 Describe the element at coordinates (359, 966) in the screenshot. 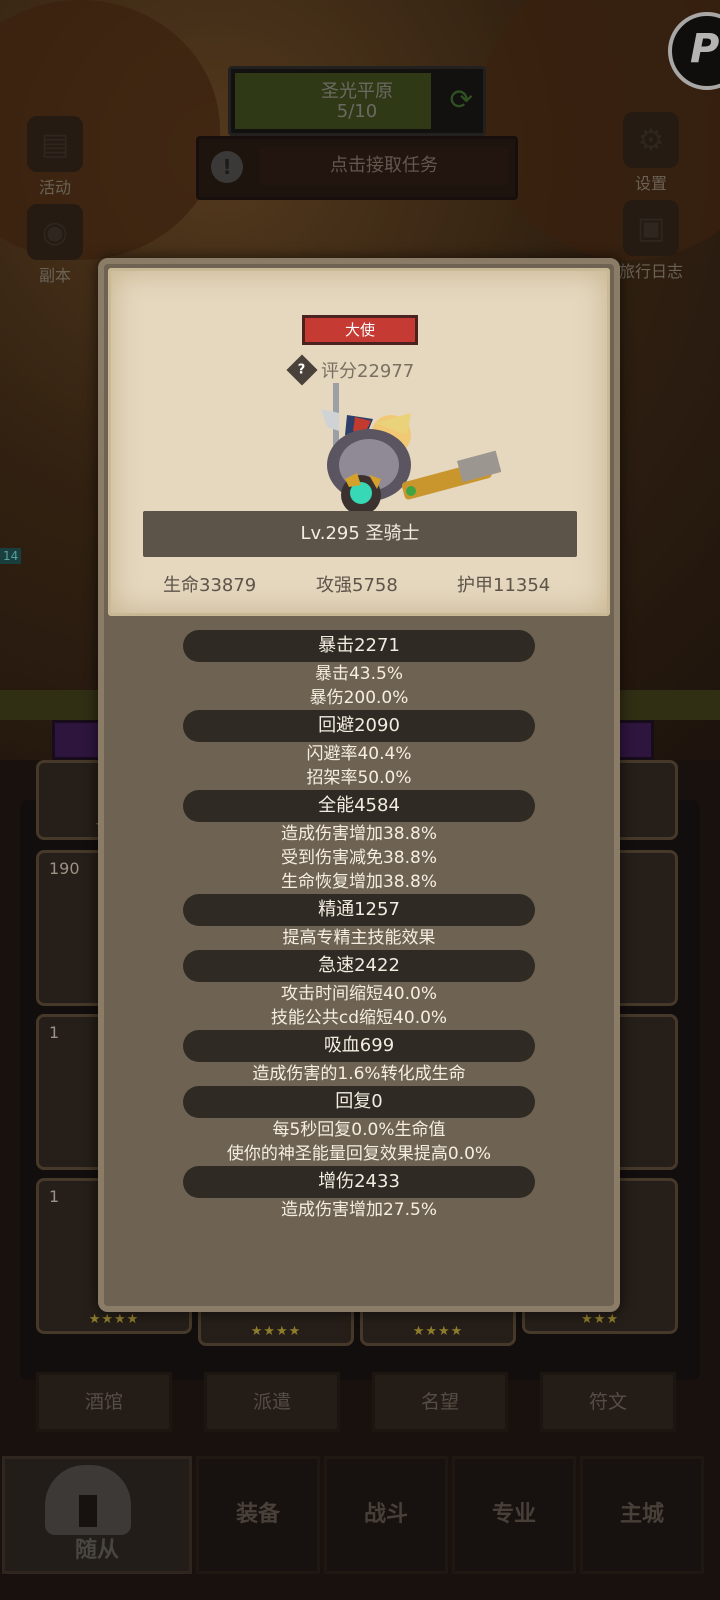

I see `stat-header: 急速2422` at that location.